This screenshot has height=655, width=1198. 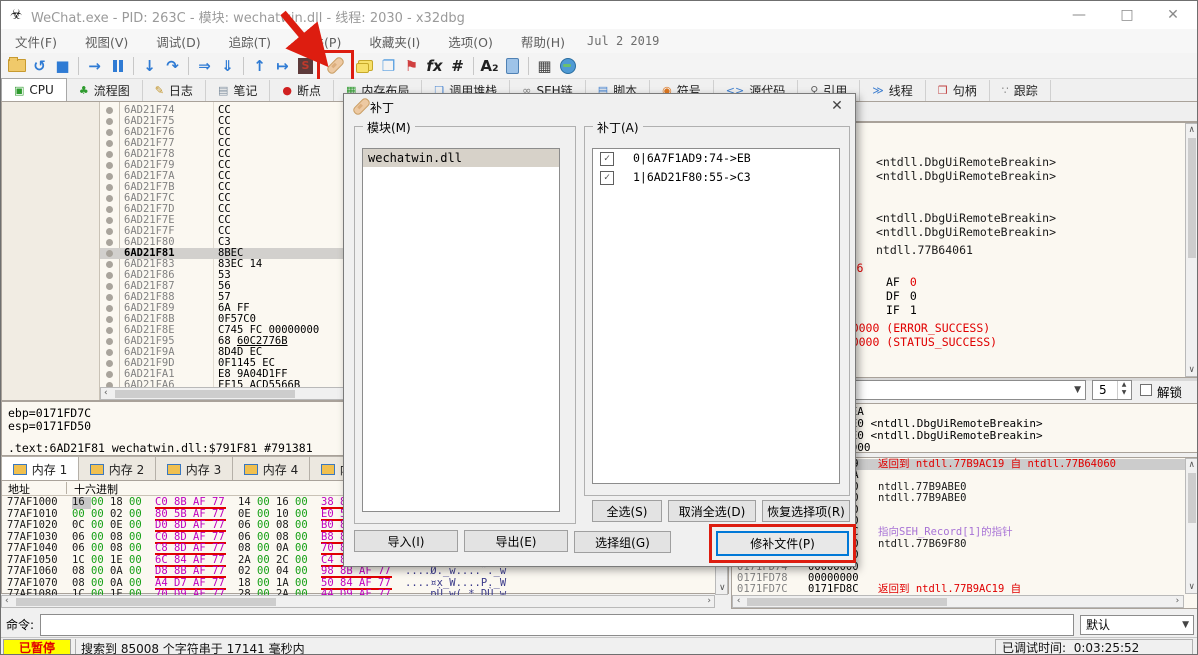 What do you see at coordinates (320, 41) in the screenshot?
I see `menu-item-插件: 插件(P)` at bounding box center [320, 41].